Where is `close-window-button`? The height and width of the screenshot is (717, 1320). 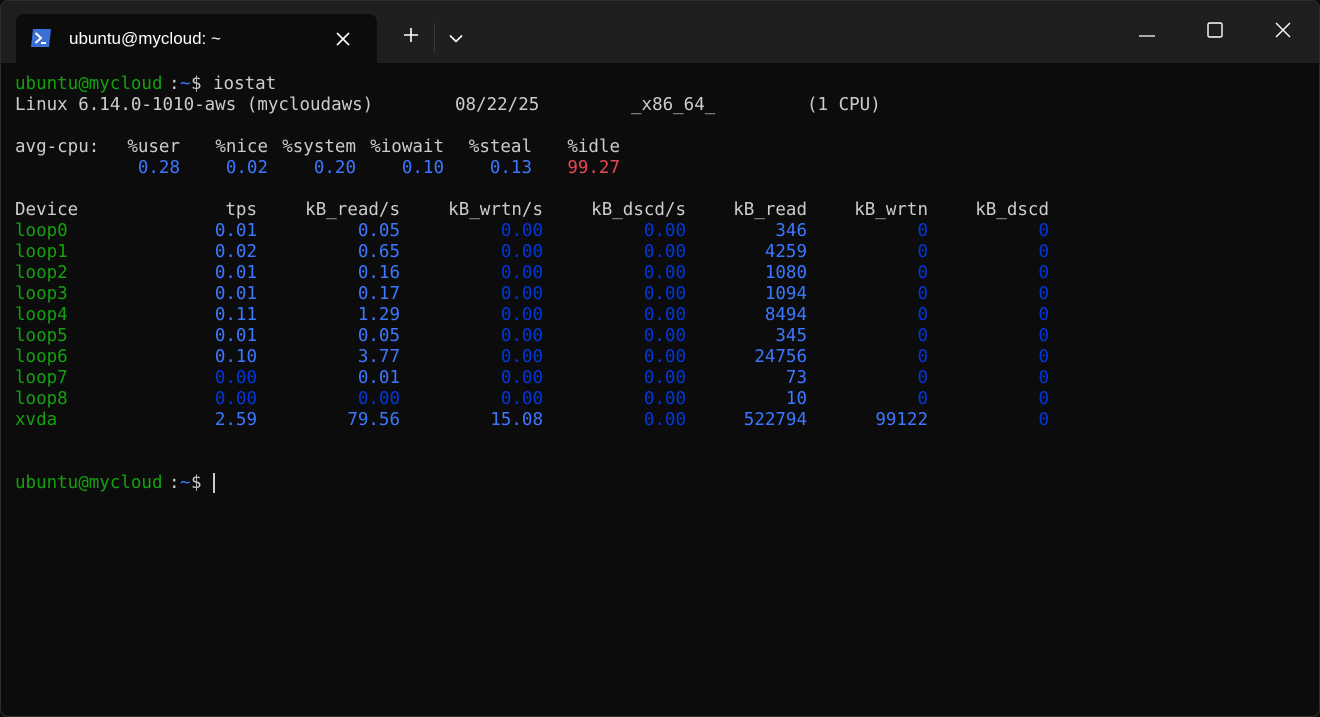
close-window-button is located at coordinates (1283, 32).